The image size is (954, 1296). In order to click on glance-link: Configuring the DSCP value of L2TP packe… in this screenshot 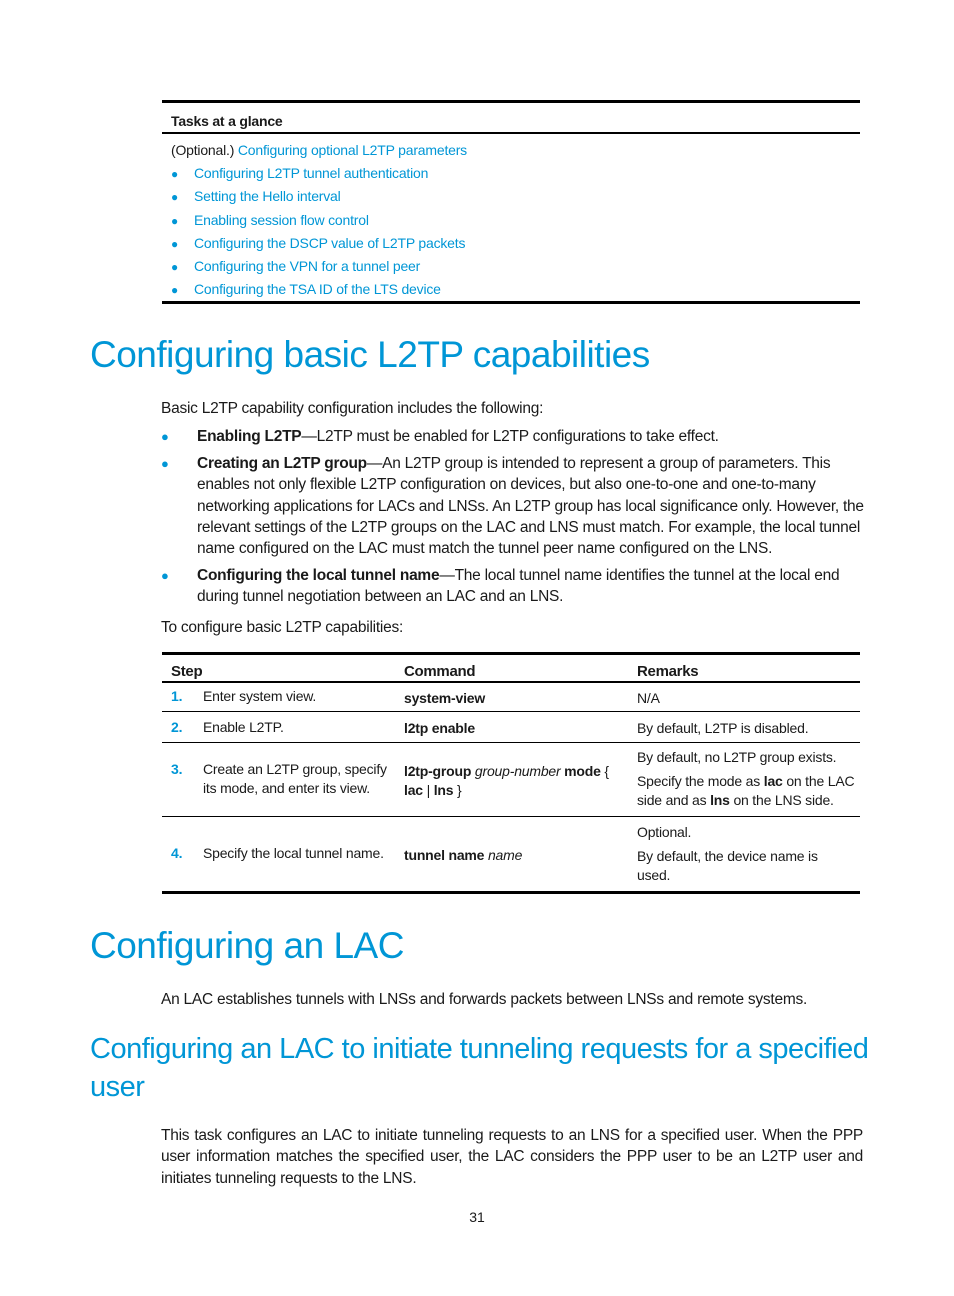, I will do `click(329, 243)`.